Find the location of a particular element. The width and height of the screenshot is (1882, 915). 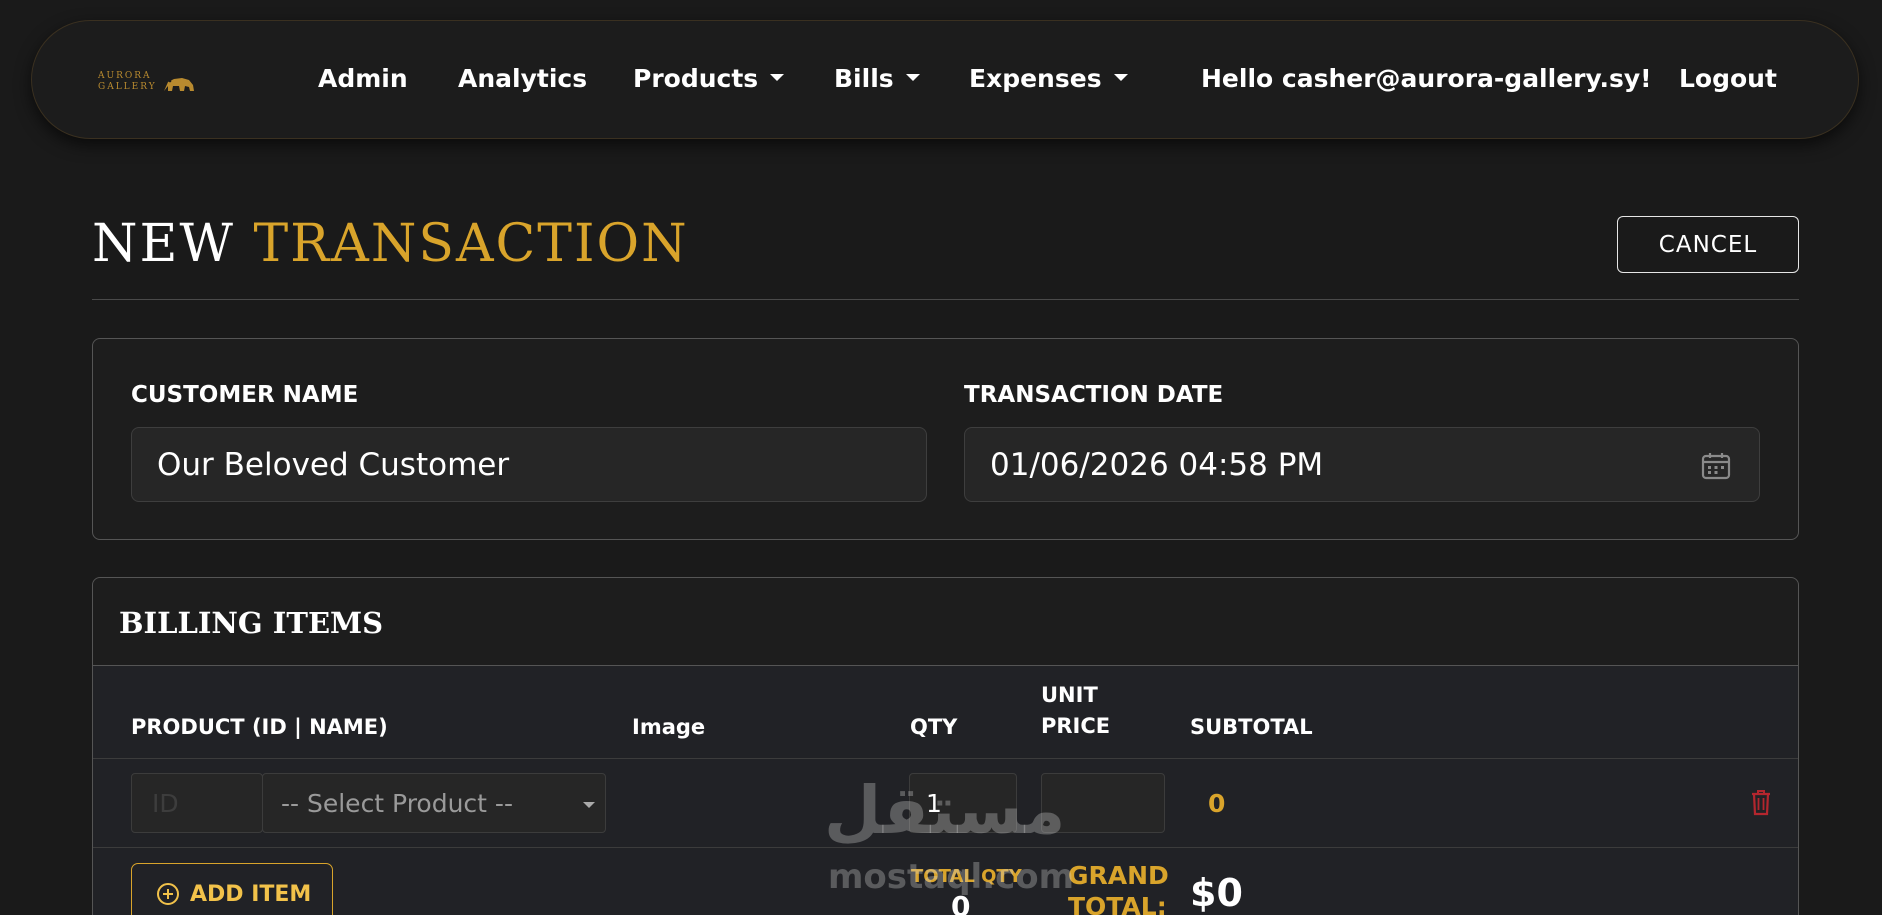

brand-logo: AURORA GALLERY is located at coordinates (150, 86).